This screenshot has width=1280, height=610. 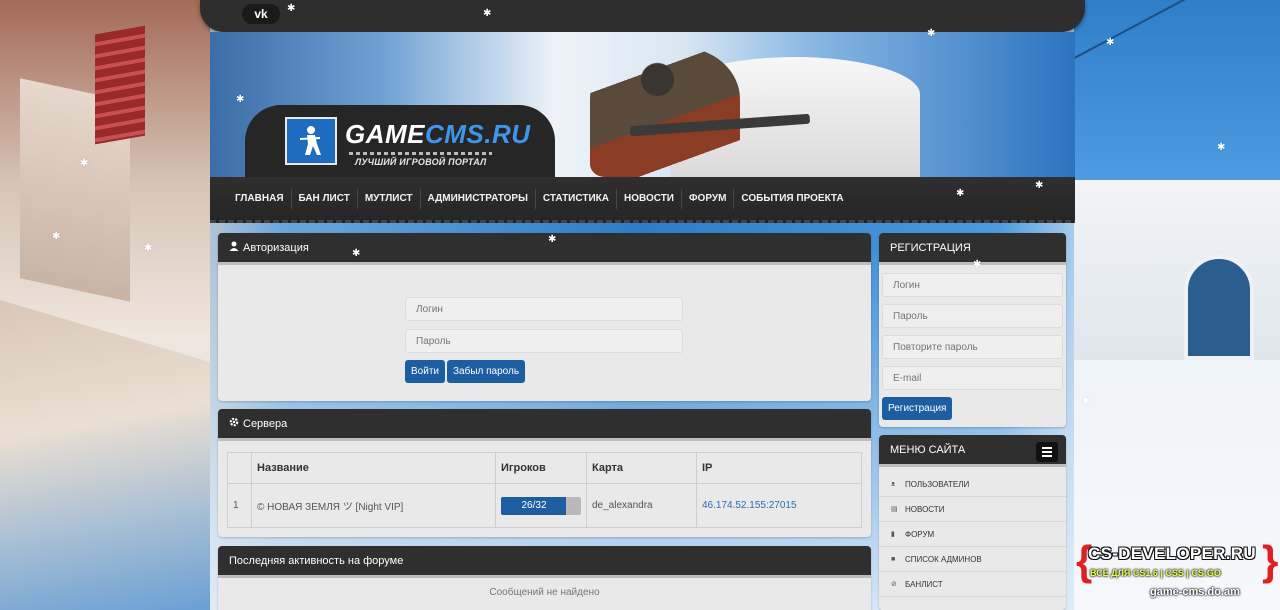 I want to click on column-name: Название, so click(x=373, y=468).